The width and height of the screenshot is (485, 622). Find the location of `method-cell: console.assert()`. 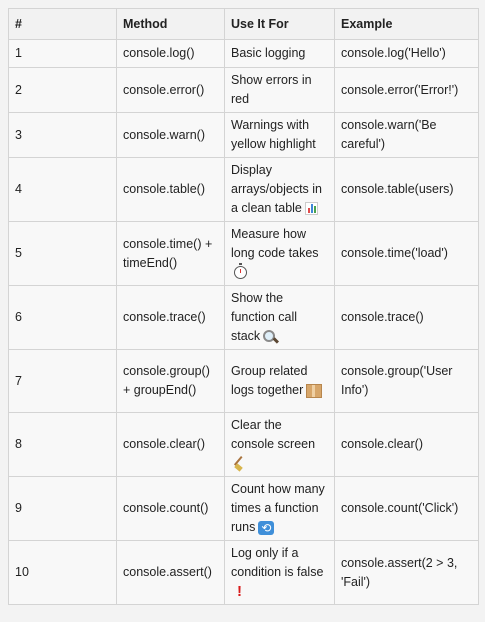

method-cell: console.assert() is located at coordinates (170, 572).